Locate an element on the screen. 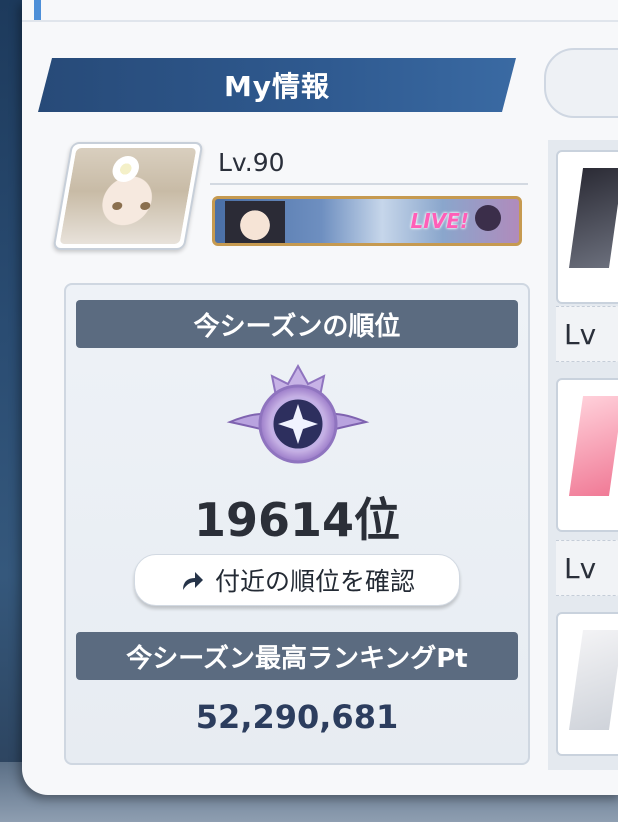 The width and height of the screenshot is (618, 822). player-avatar is located at coordinates (128, 196).